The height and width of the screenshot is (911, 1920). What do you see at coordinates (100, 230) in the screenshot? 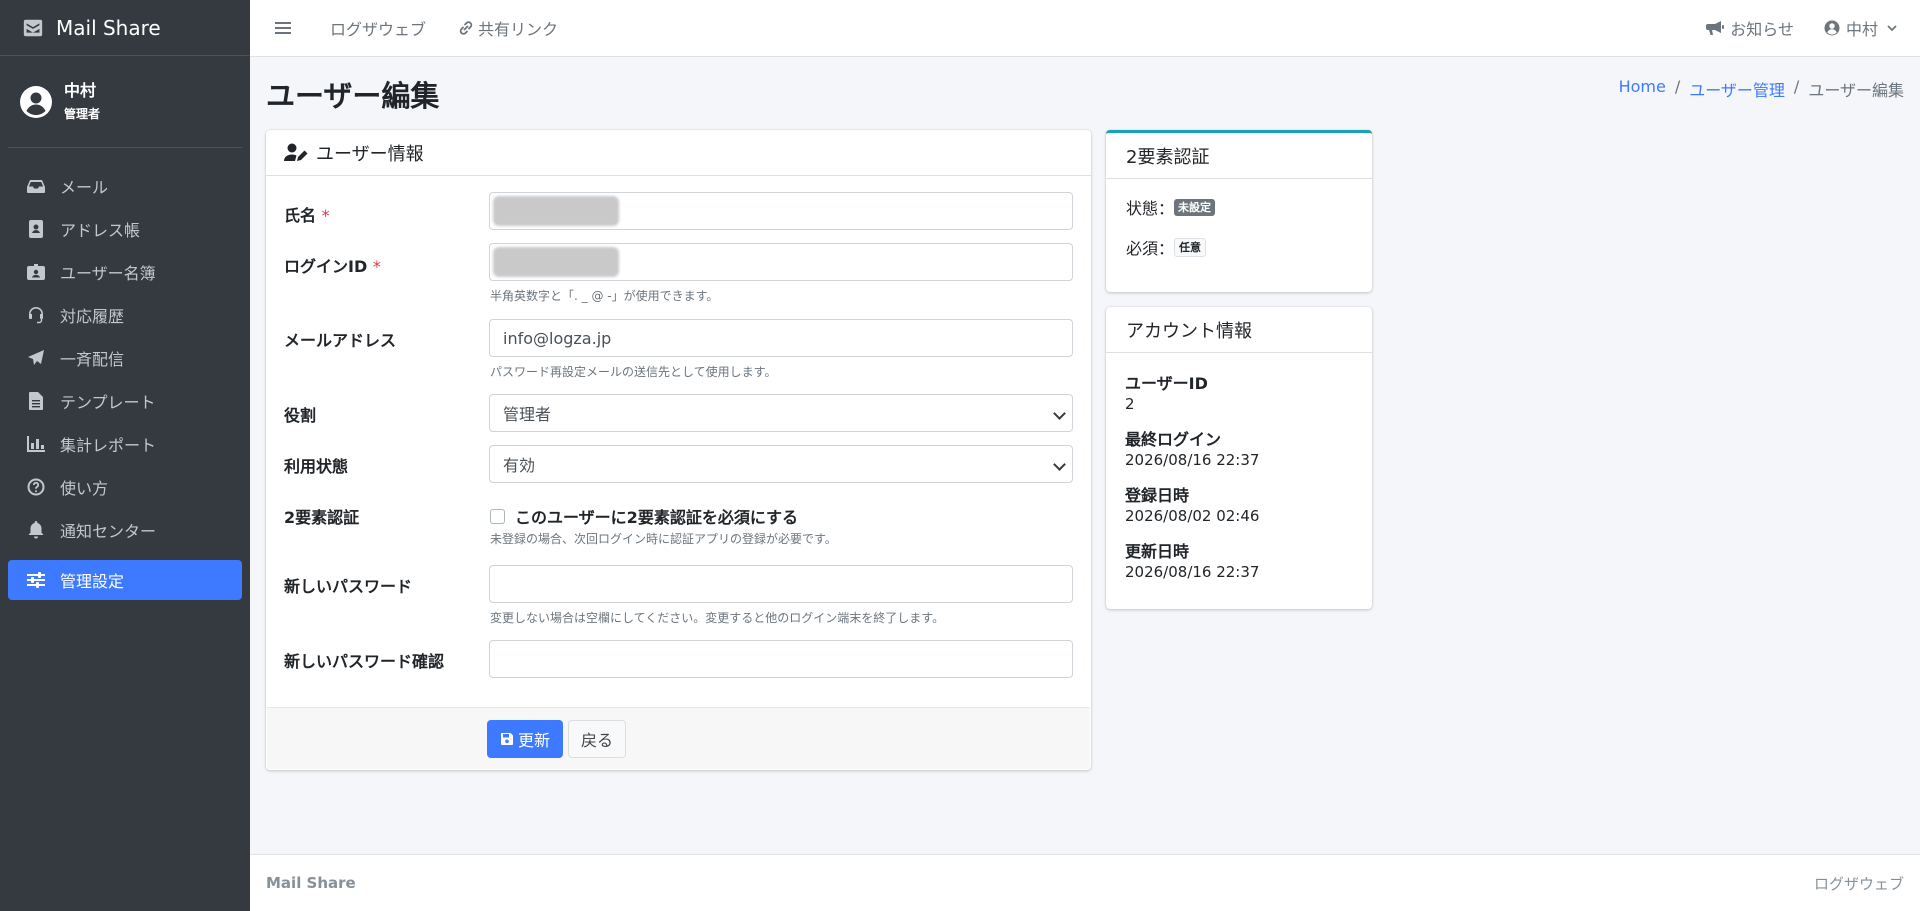
I see `sidebar-item-label: アドレス帳` at bounding box center [100, 230].